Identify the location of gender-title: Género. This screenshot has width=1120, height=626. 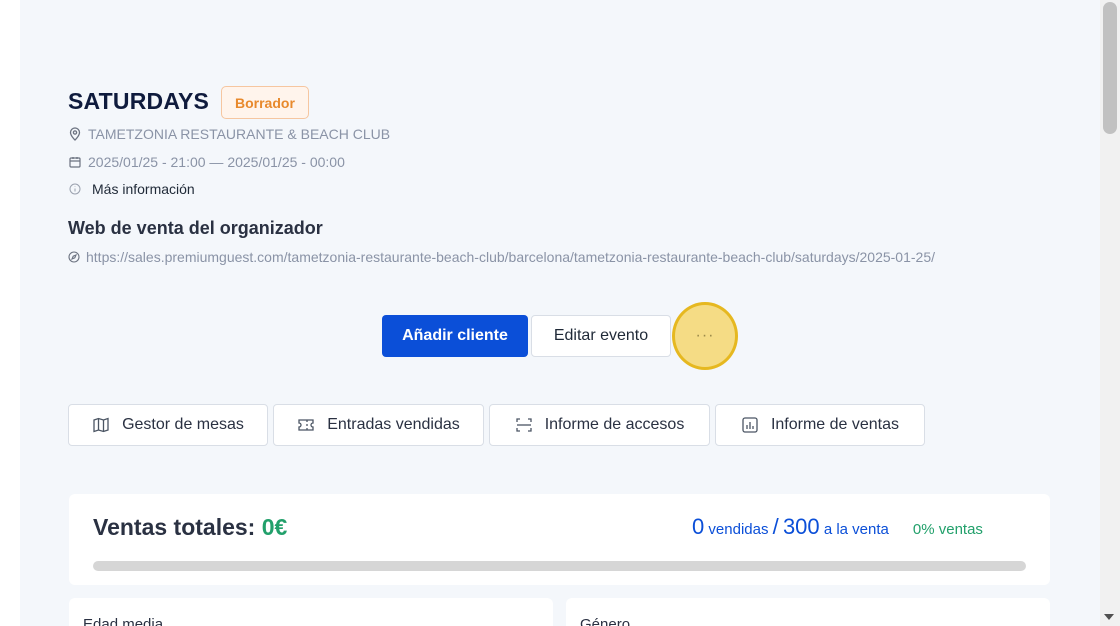
(605, 621).